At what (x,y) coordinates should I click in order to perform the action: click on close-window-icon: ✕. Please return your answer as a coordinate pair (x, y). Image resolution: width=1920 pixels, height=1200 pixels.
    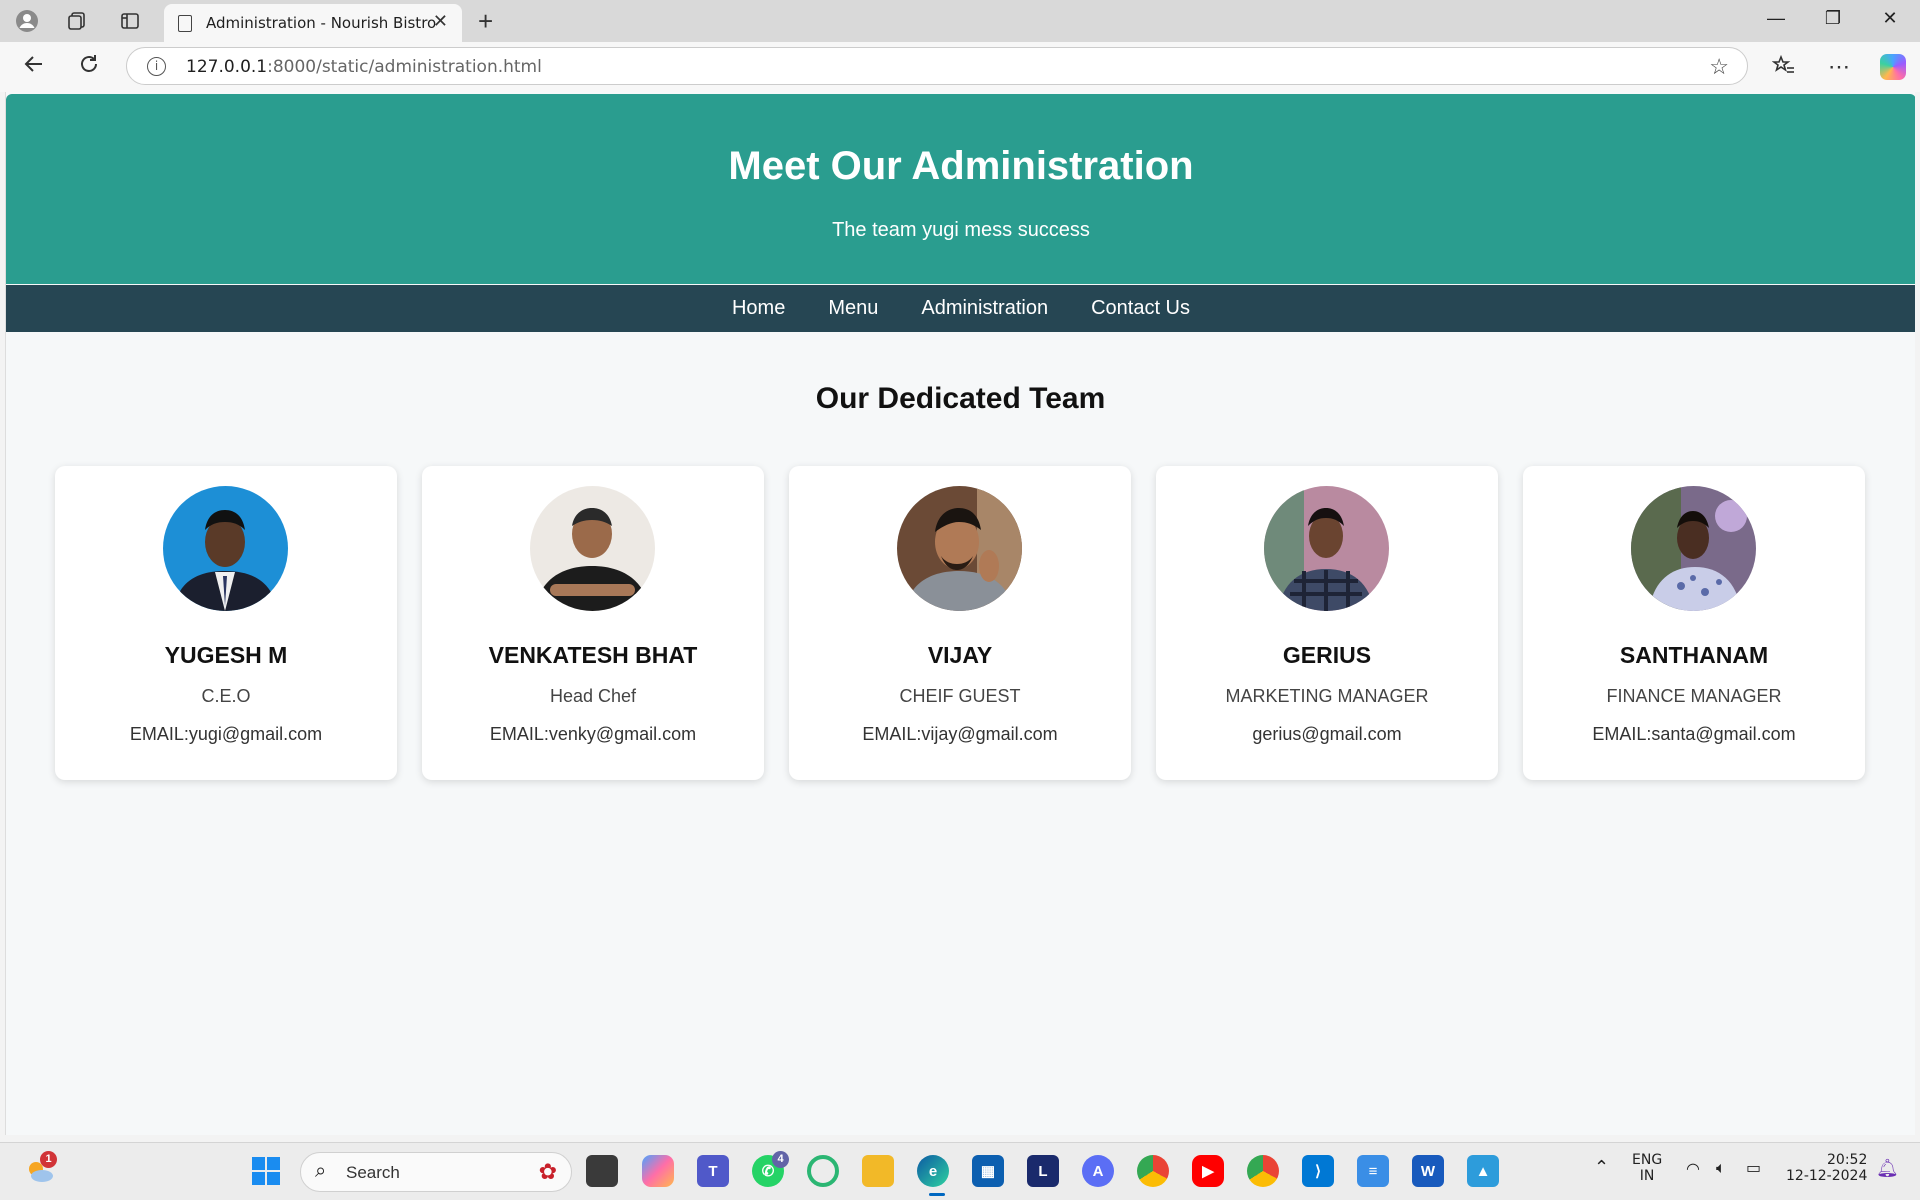
    Looking at the image, I should click on (1890, 18).